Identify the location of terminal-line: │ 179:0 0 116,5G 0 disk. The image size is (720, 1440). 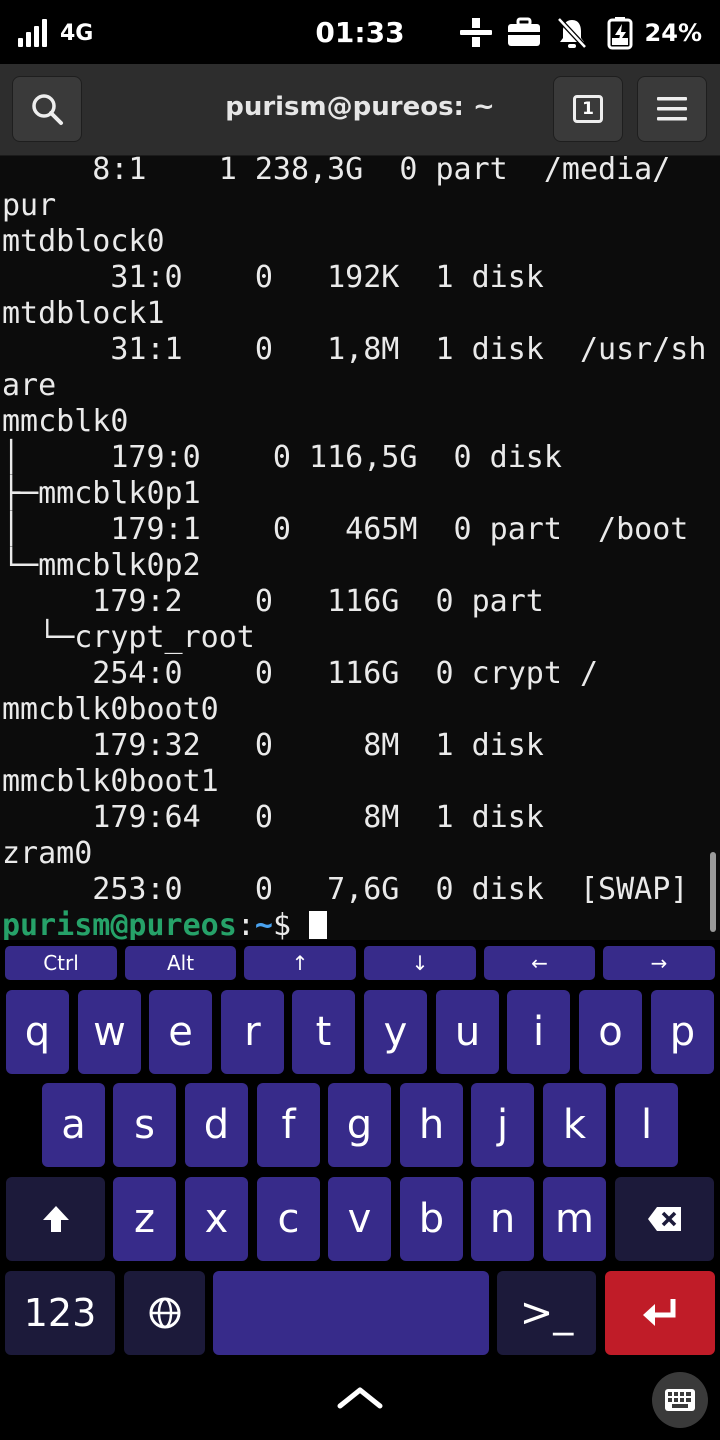
(282, 457).